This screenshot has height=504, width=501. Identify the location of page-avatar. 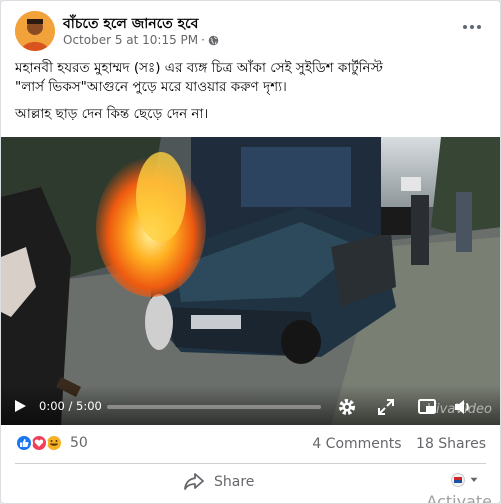
(35, 31).